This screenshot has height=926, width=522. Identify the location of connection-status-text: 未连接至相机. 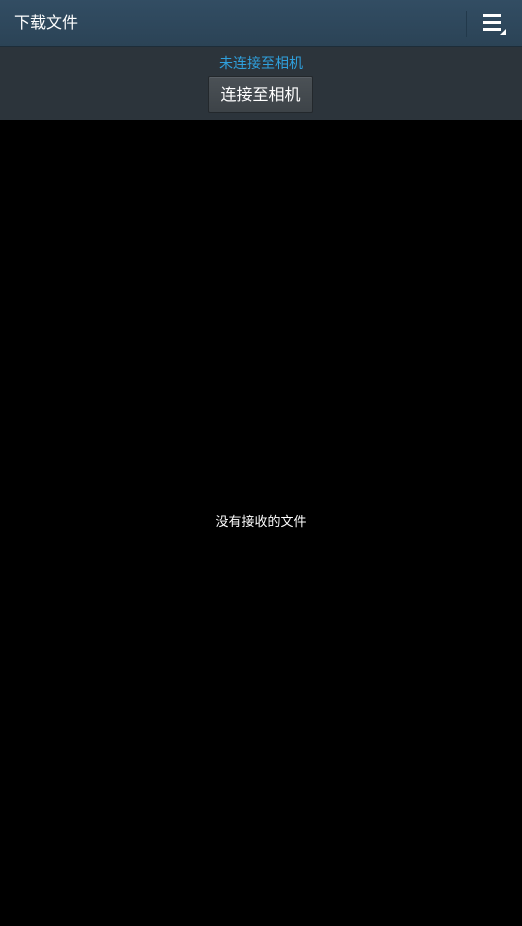
(261, 64).